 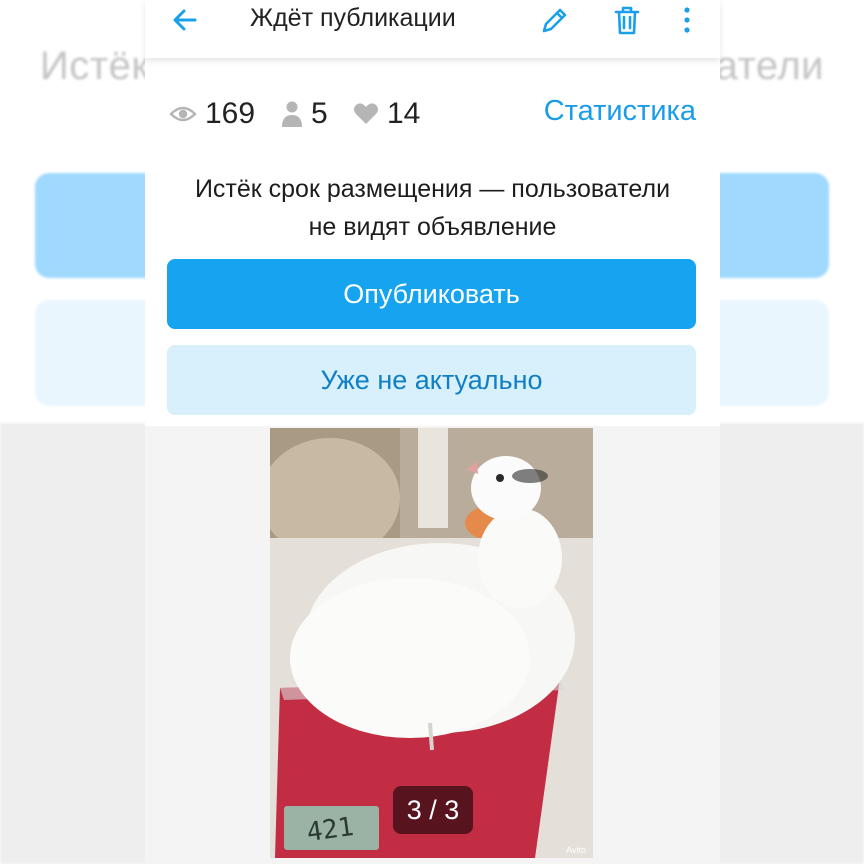 What do you see at coordinates (576, 850) in the screenshot?
I see `avito-watermark: Avito` at bounding box center [576, 850].